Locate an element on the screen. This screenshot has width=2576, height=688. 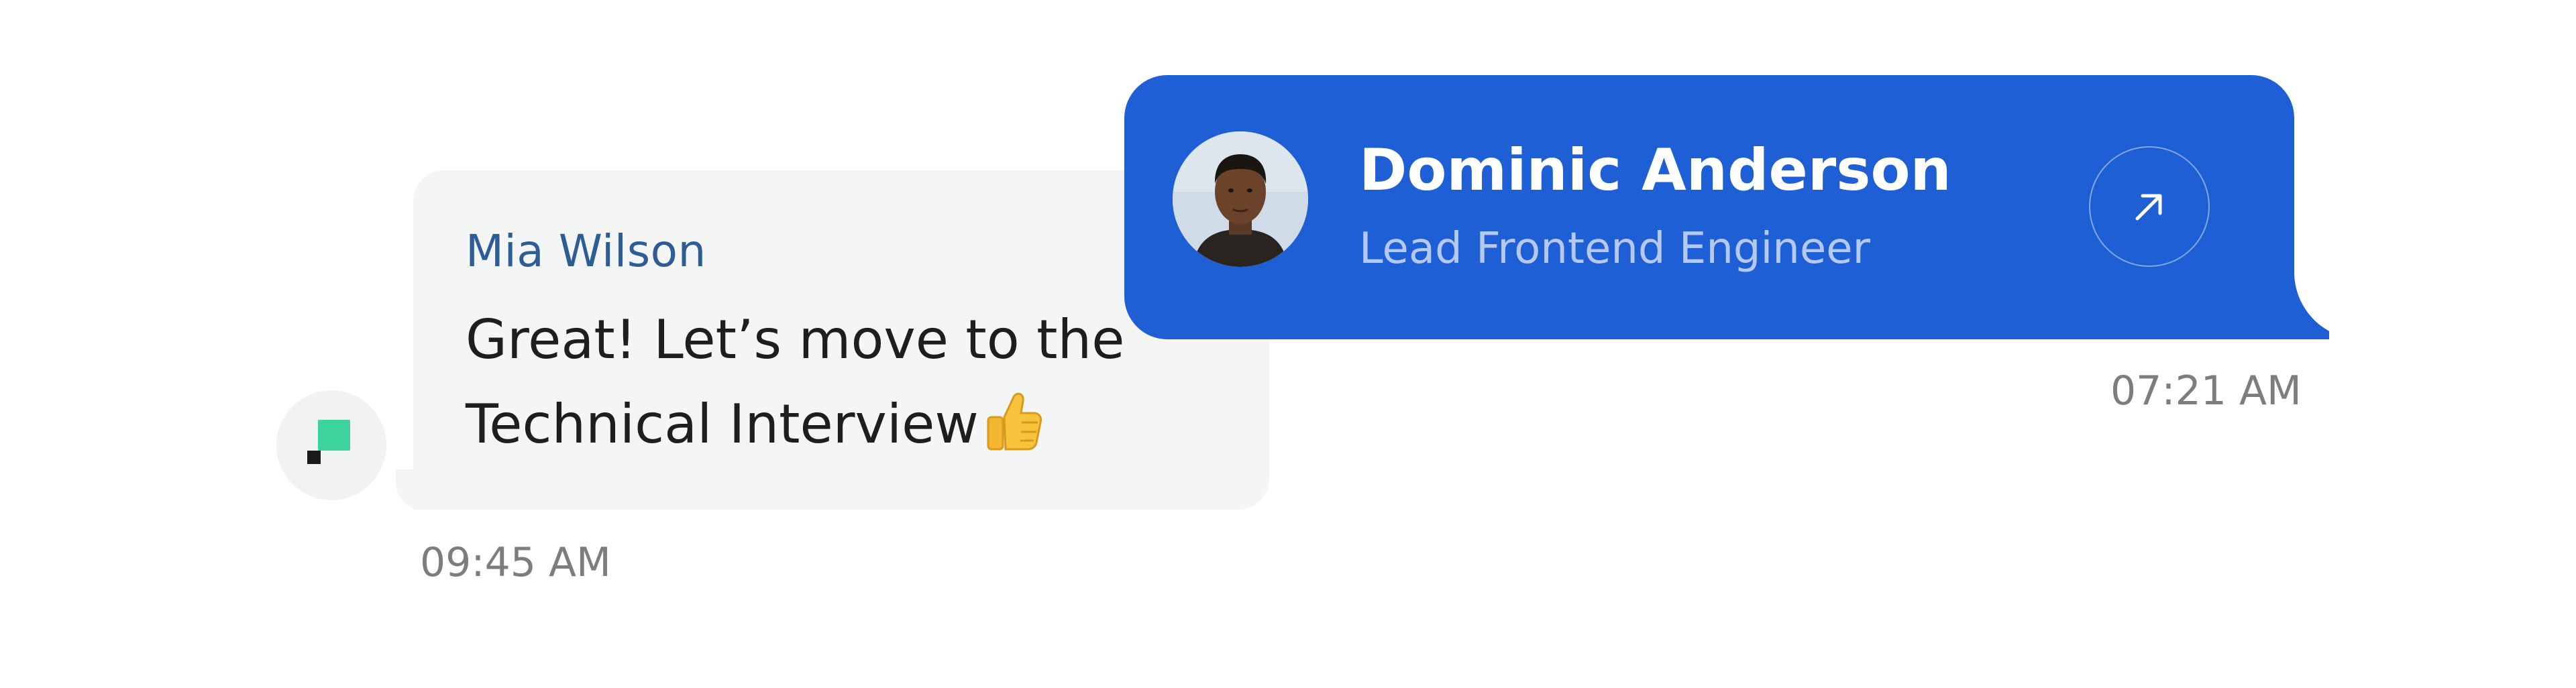
message-text-line-2-text: Technical Interview is located at coordinates (722, 424).